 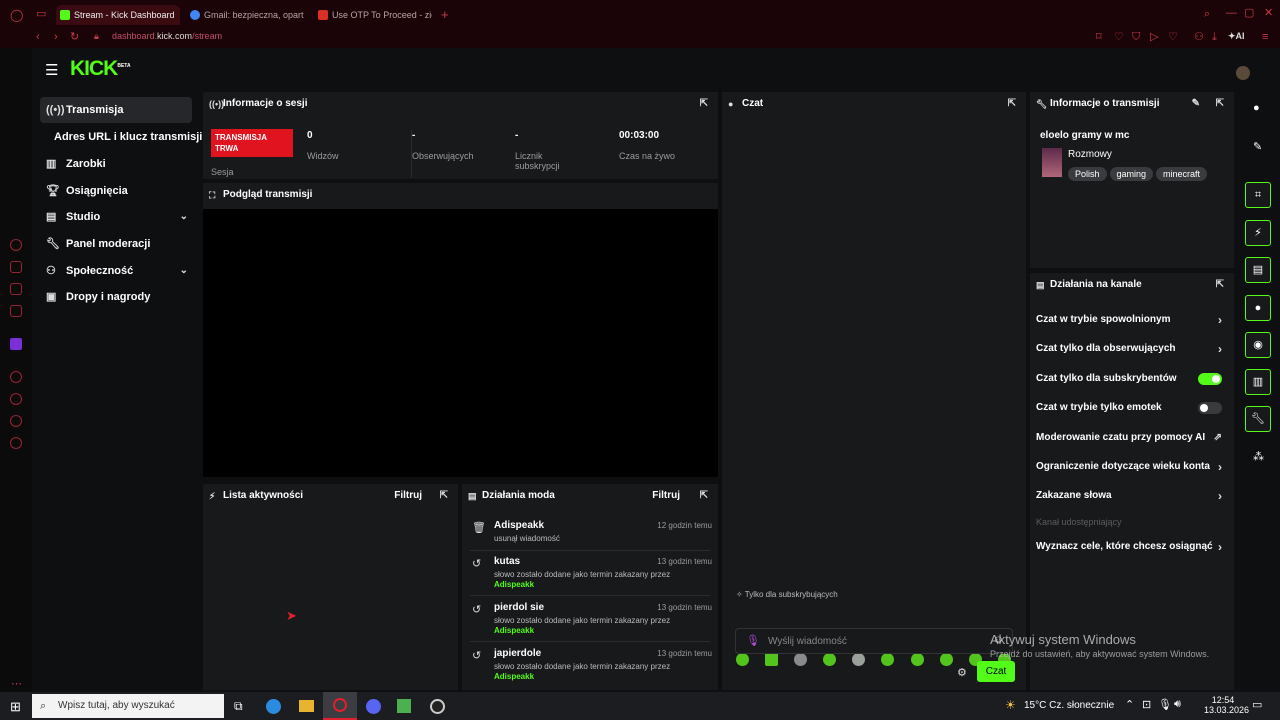 I want to click on subscribers-only-toggle, so click(x=1210, y=379).